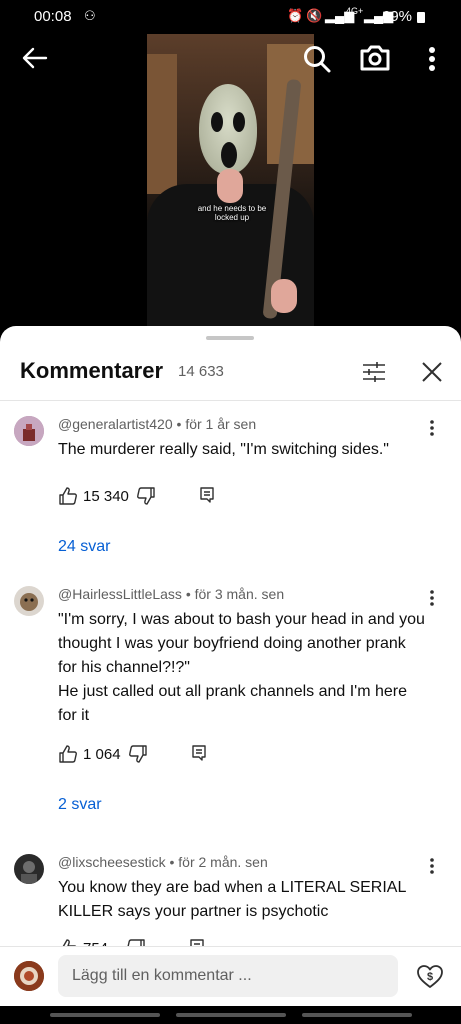 The image size is (461, 1024). I want to click on nav-home, so click(231, 1015).